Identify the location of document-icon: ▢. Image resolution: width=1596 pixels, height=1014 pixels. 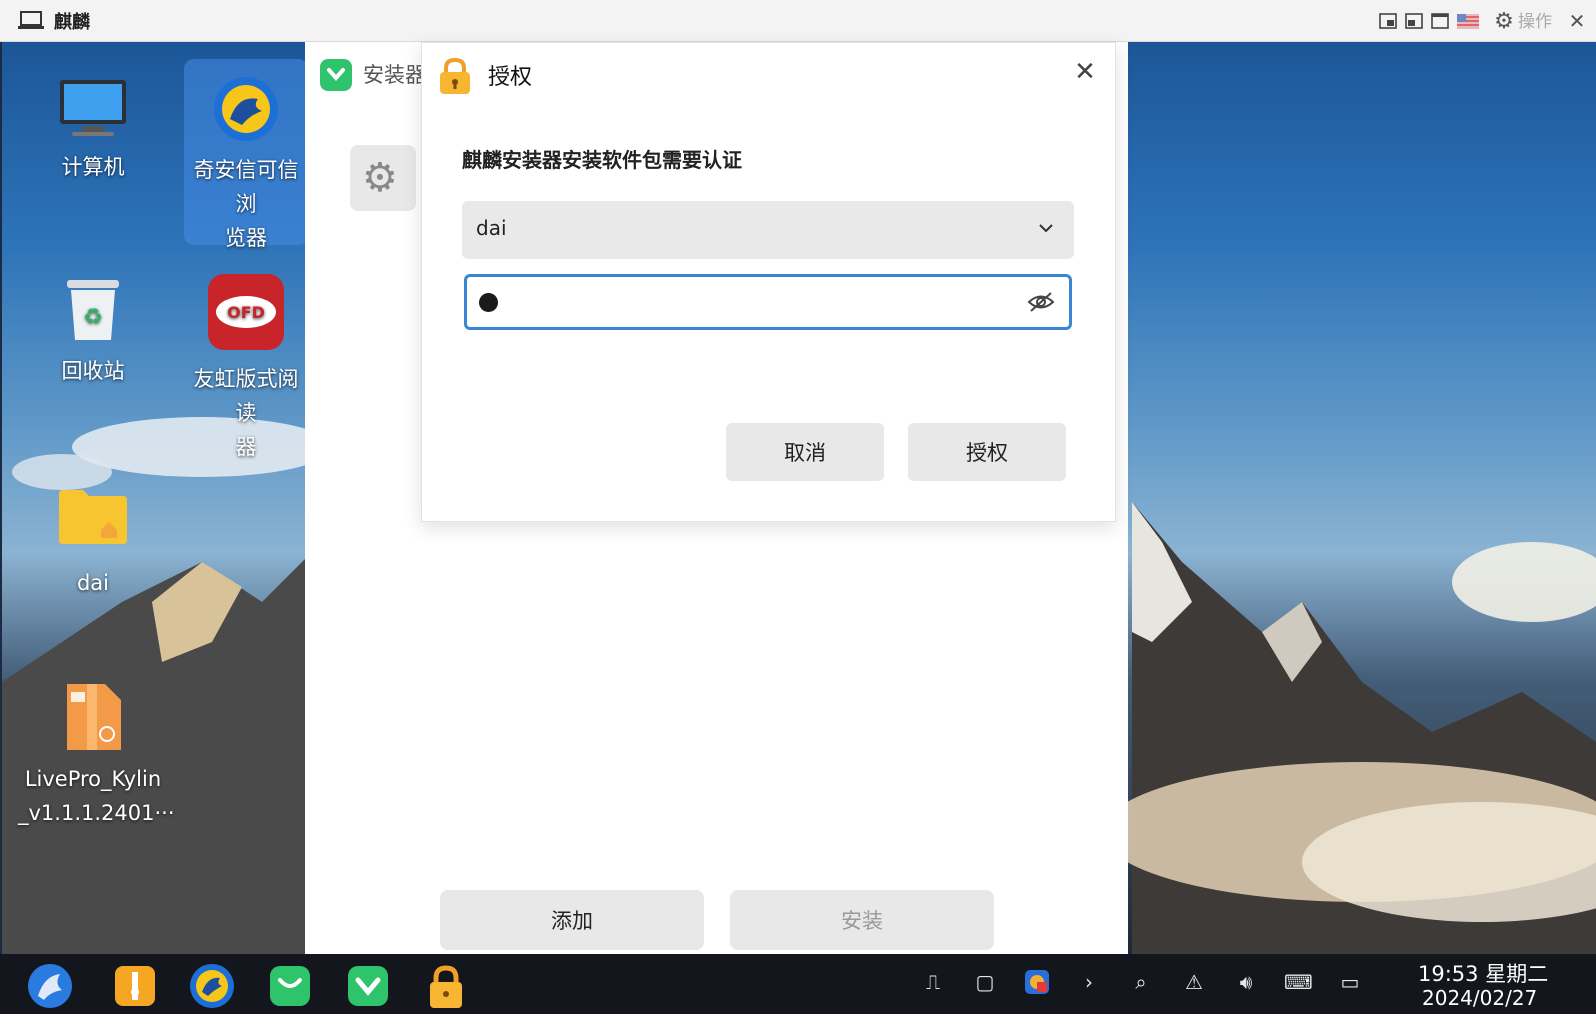
(985, 982).